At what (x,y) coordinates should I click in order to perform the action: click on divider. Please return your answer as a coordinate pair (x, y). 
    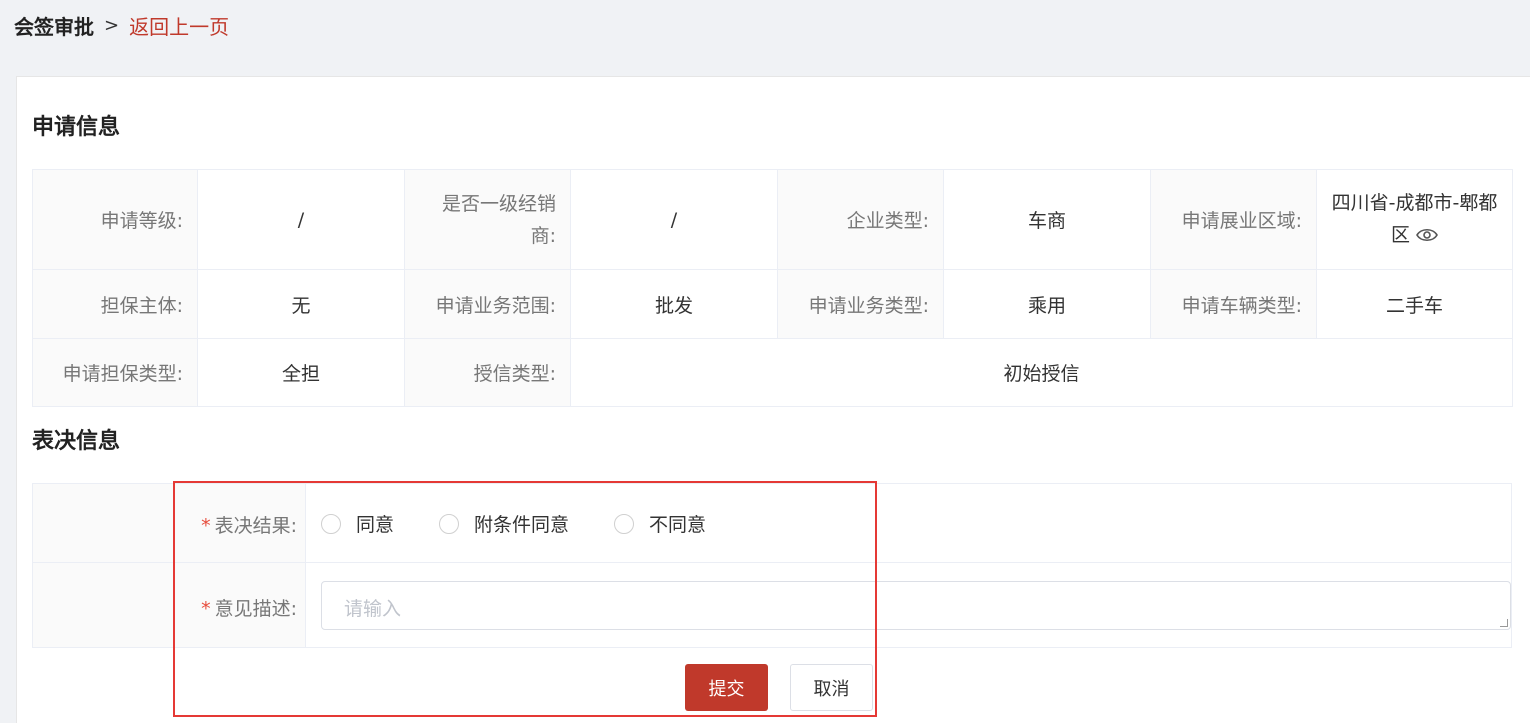
    Looking at the image, I should click on (772, 562).